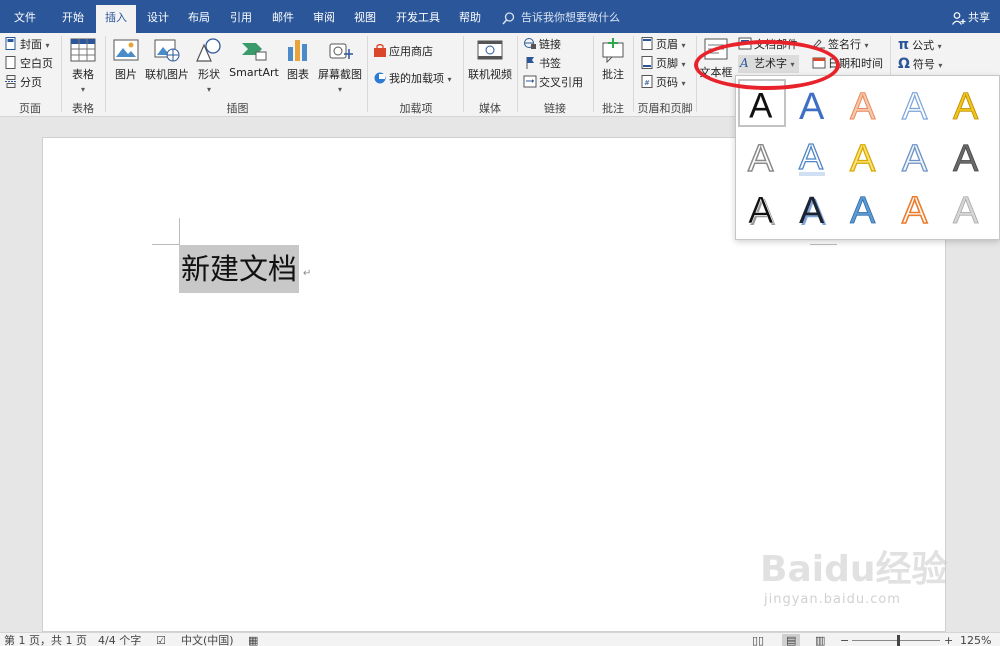 This screenshot has height=646, width=1000. Describe the element at coordinates (920, 45) in the screenshot. I see `equation-button: π 公式 ▾` at that location.